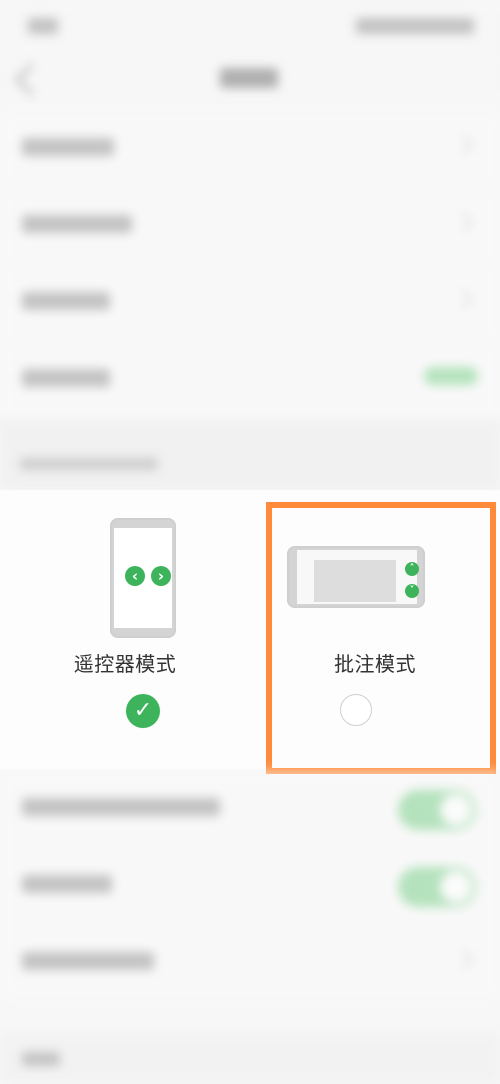  I want to click on chevron-right-circle-icon: ›, so click(161, 576).